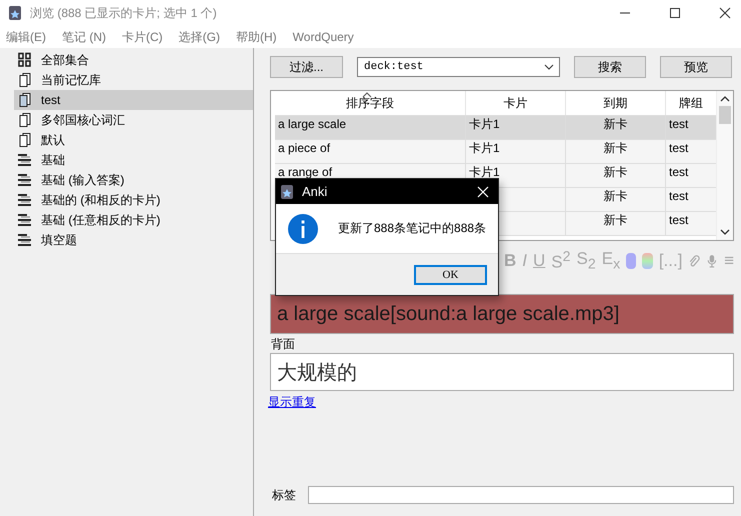 Image resolution: width=741 pixels, height=516 pixels. What do you see at coordinates (123, 13) in the screenshot?
I see `window-title: 浏览 (888 已显示的卡片; 选中 1 个)` at bounding box center [123, 13].